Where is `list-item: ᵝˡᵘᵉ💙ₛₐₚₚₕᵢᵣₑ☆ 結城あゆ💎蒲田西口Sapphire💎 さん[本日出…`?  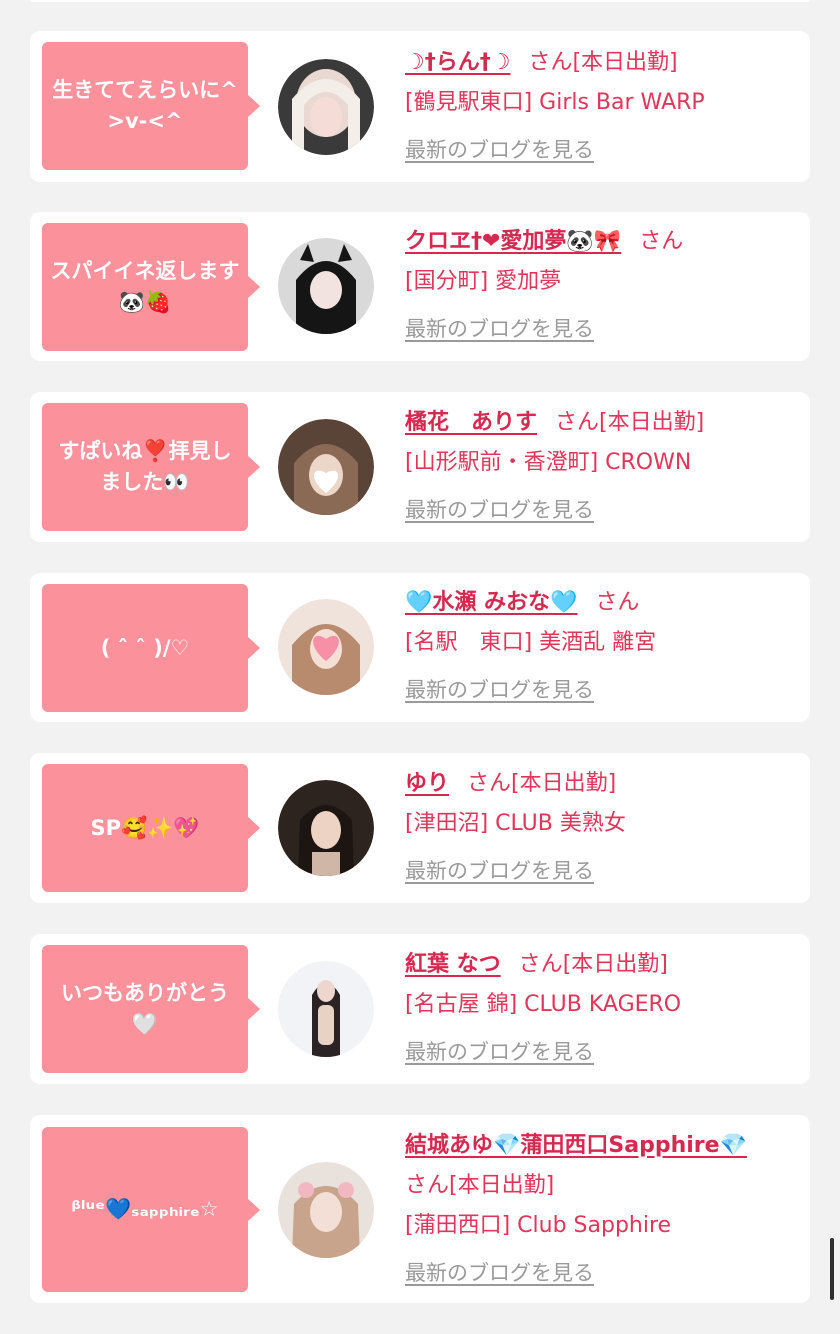 list-item: ᵝˡᵘᵉ💙ₛₐₚₚₕᵢᵣₑ☆ 結城あゆ💎蒲田西口Sapphire💎 さん[本日出… is located at coordinates (420, 1209).